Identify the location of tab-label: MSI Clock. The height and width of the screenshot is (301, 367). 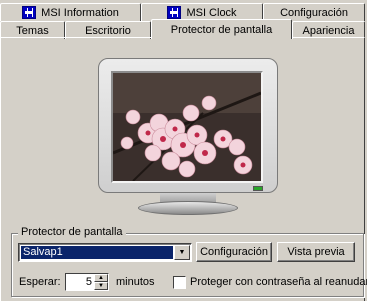
(211, 12).